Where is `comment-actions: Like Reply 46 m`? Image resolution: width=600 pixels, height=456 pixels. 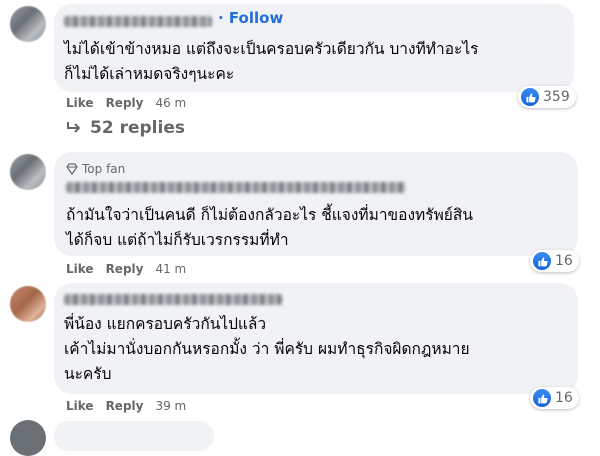 comment-actions: Like Reply 46 m is located at coordinates (126, 103).